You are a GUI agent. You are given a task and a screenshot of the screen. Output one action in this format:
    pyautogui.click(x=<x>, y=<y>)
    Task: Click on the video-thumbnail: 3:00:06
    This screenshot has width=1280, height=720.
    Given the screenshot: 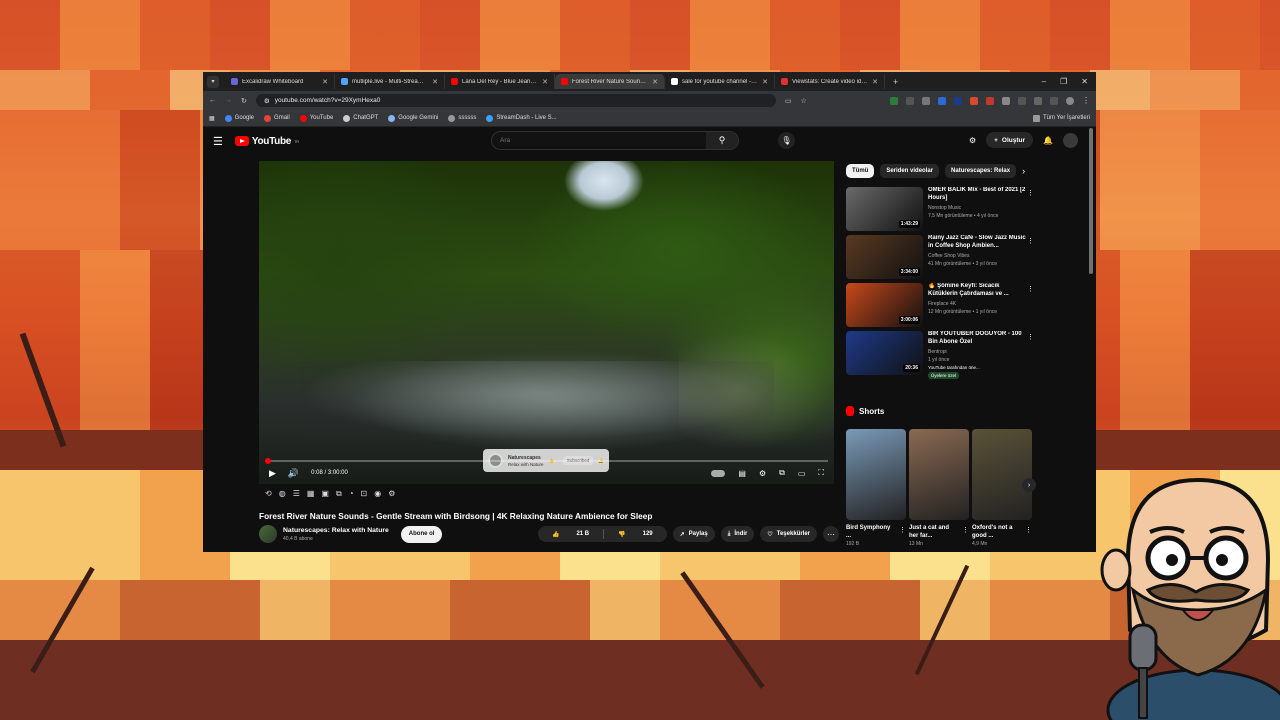 What is the action you would take?
    pyautogui.click(x=884, y=305)
    